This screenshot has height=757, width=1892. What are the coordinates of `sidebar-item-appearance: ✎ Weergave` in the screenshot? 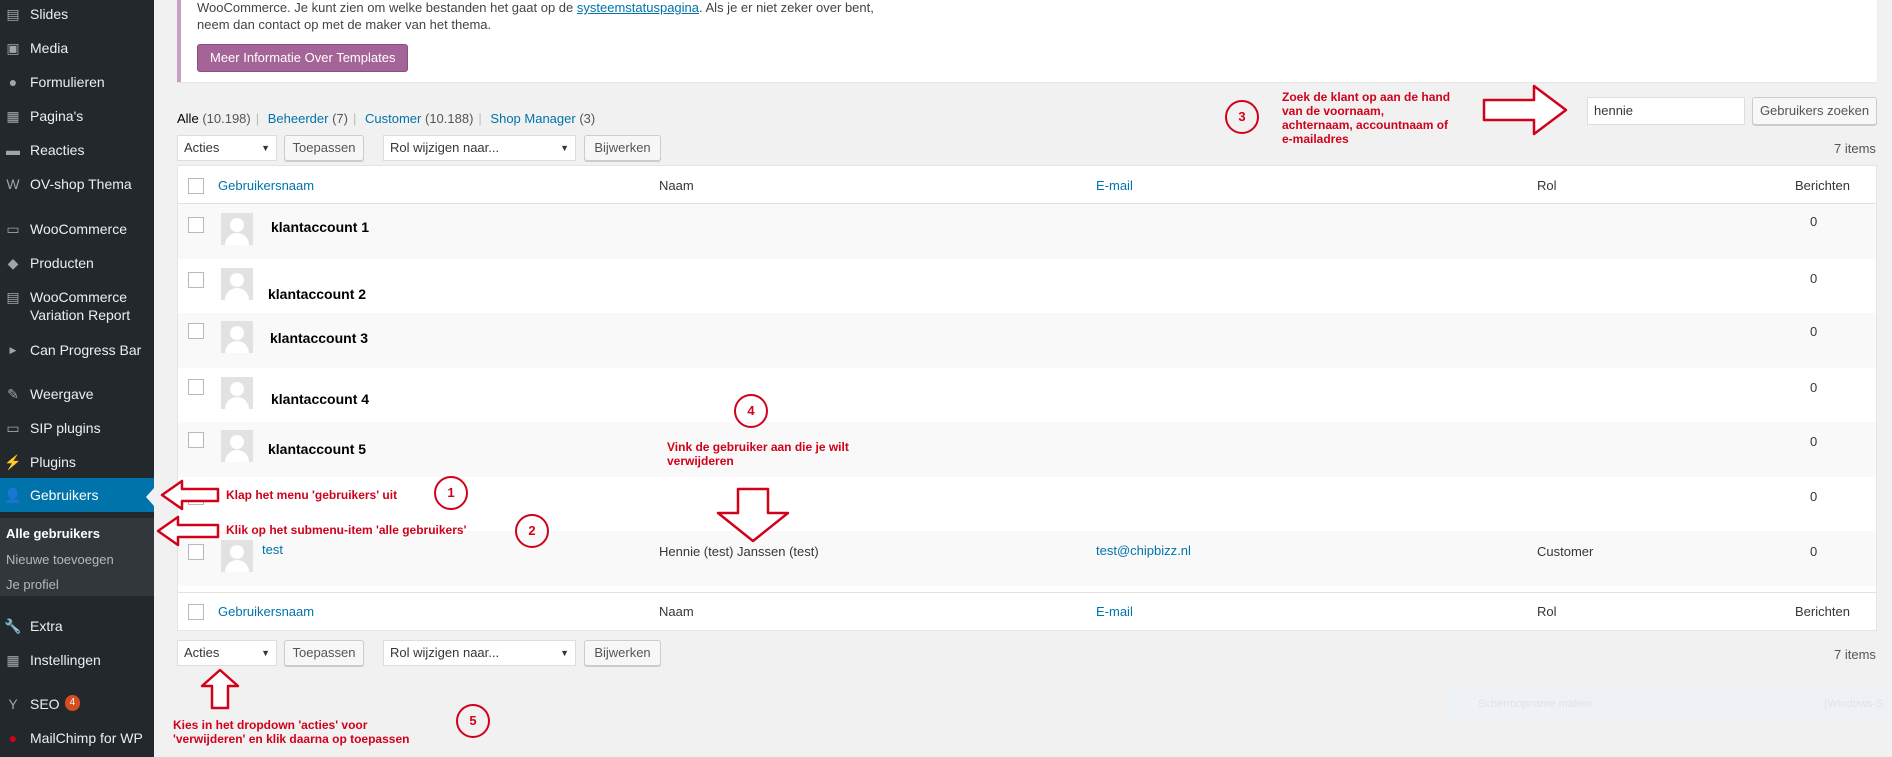 It's located at (77, 394).